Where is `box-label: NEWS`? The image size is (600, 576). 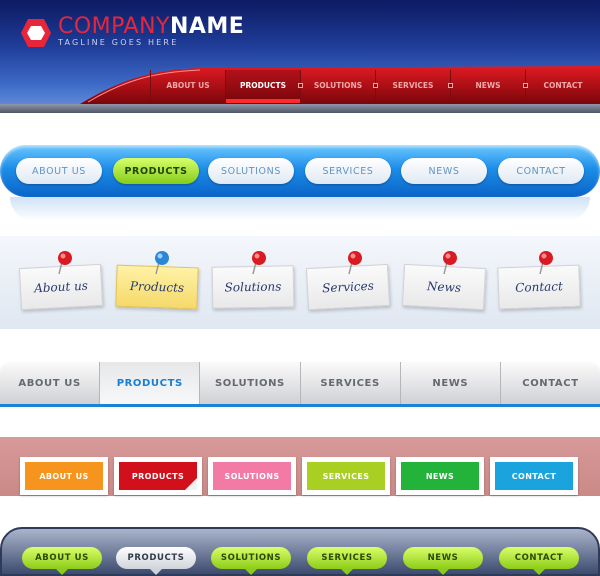
box-label: NEWS is located at coordinates (440, 476).